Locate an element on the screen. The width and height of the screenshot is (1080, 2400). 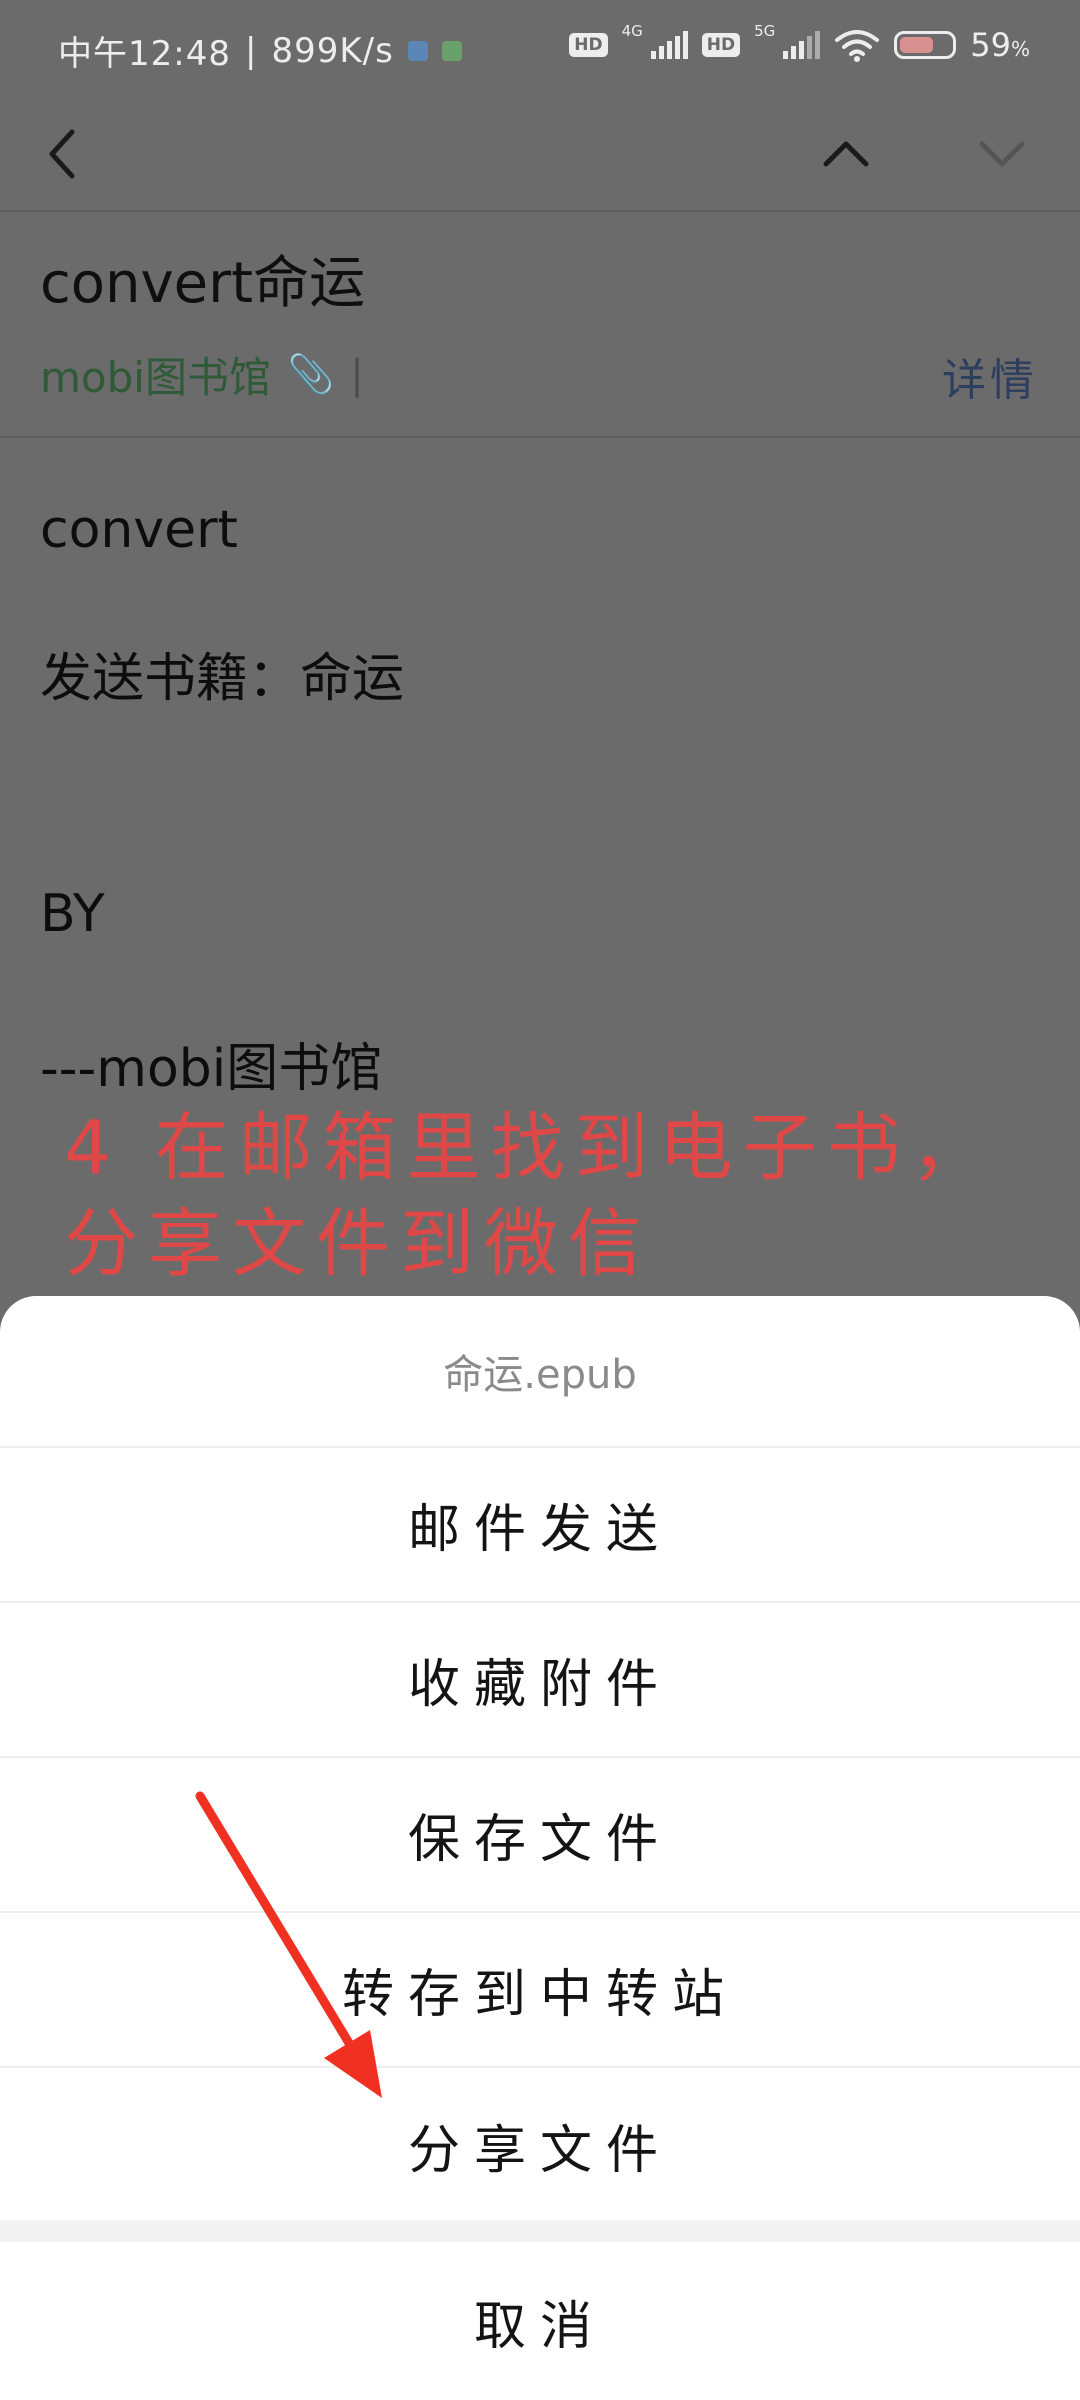
battery-level: 59% is located at coordinates (1000, 45).